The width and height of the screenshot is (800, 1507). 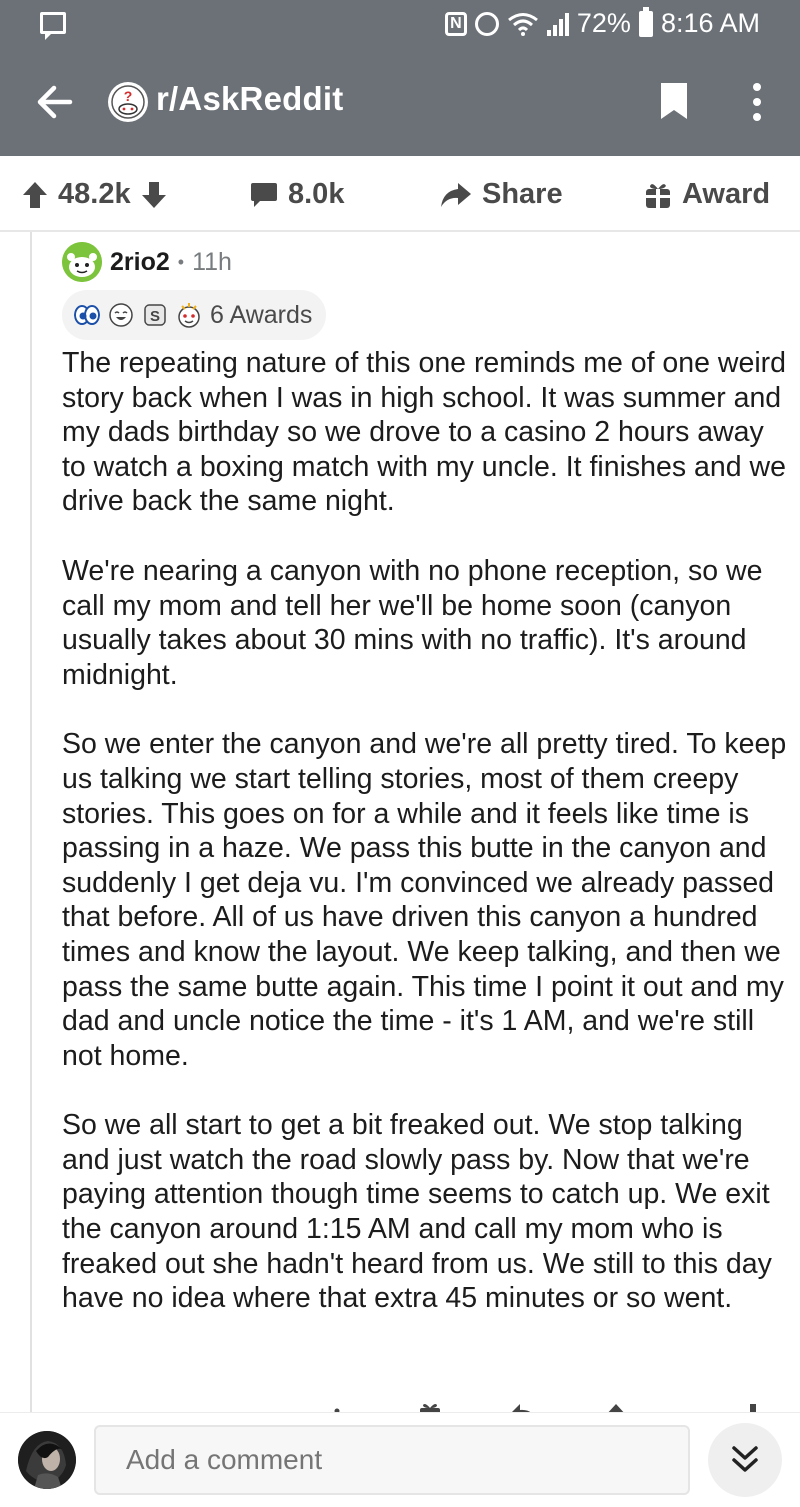 I want to click on bookmark-icon, so click(x=674, y=101).